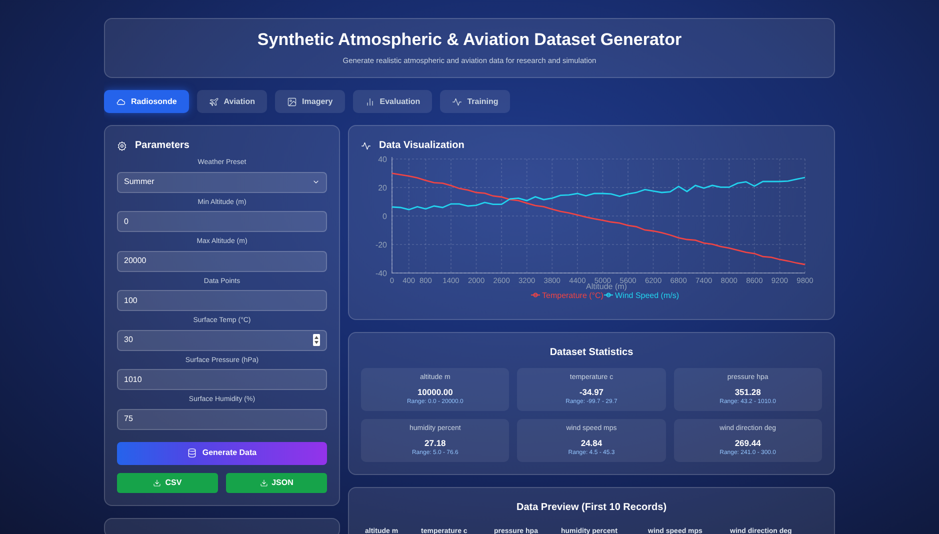  I want to click on stat-value: 27.18, so click(435, 443).